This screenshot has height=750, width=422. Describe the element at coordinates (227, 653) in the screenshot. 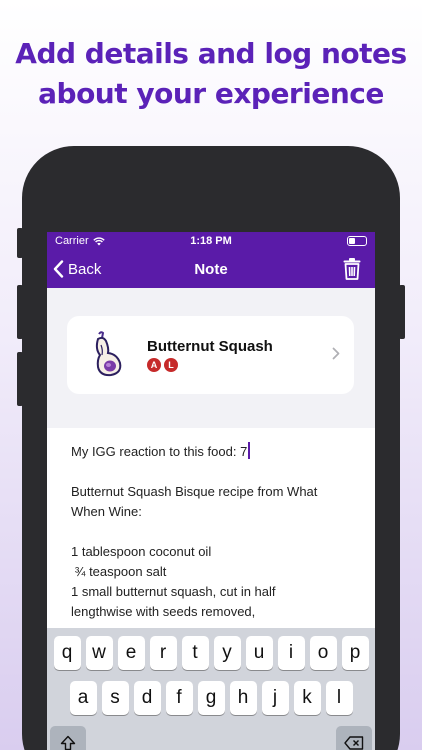

I see `key-y: y` at that location.